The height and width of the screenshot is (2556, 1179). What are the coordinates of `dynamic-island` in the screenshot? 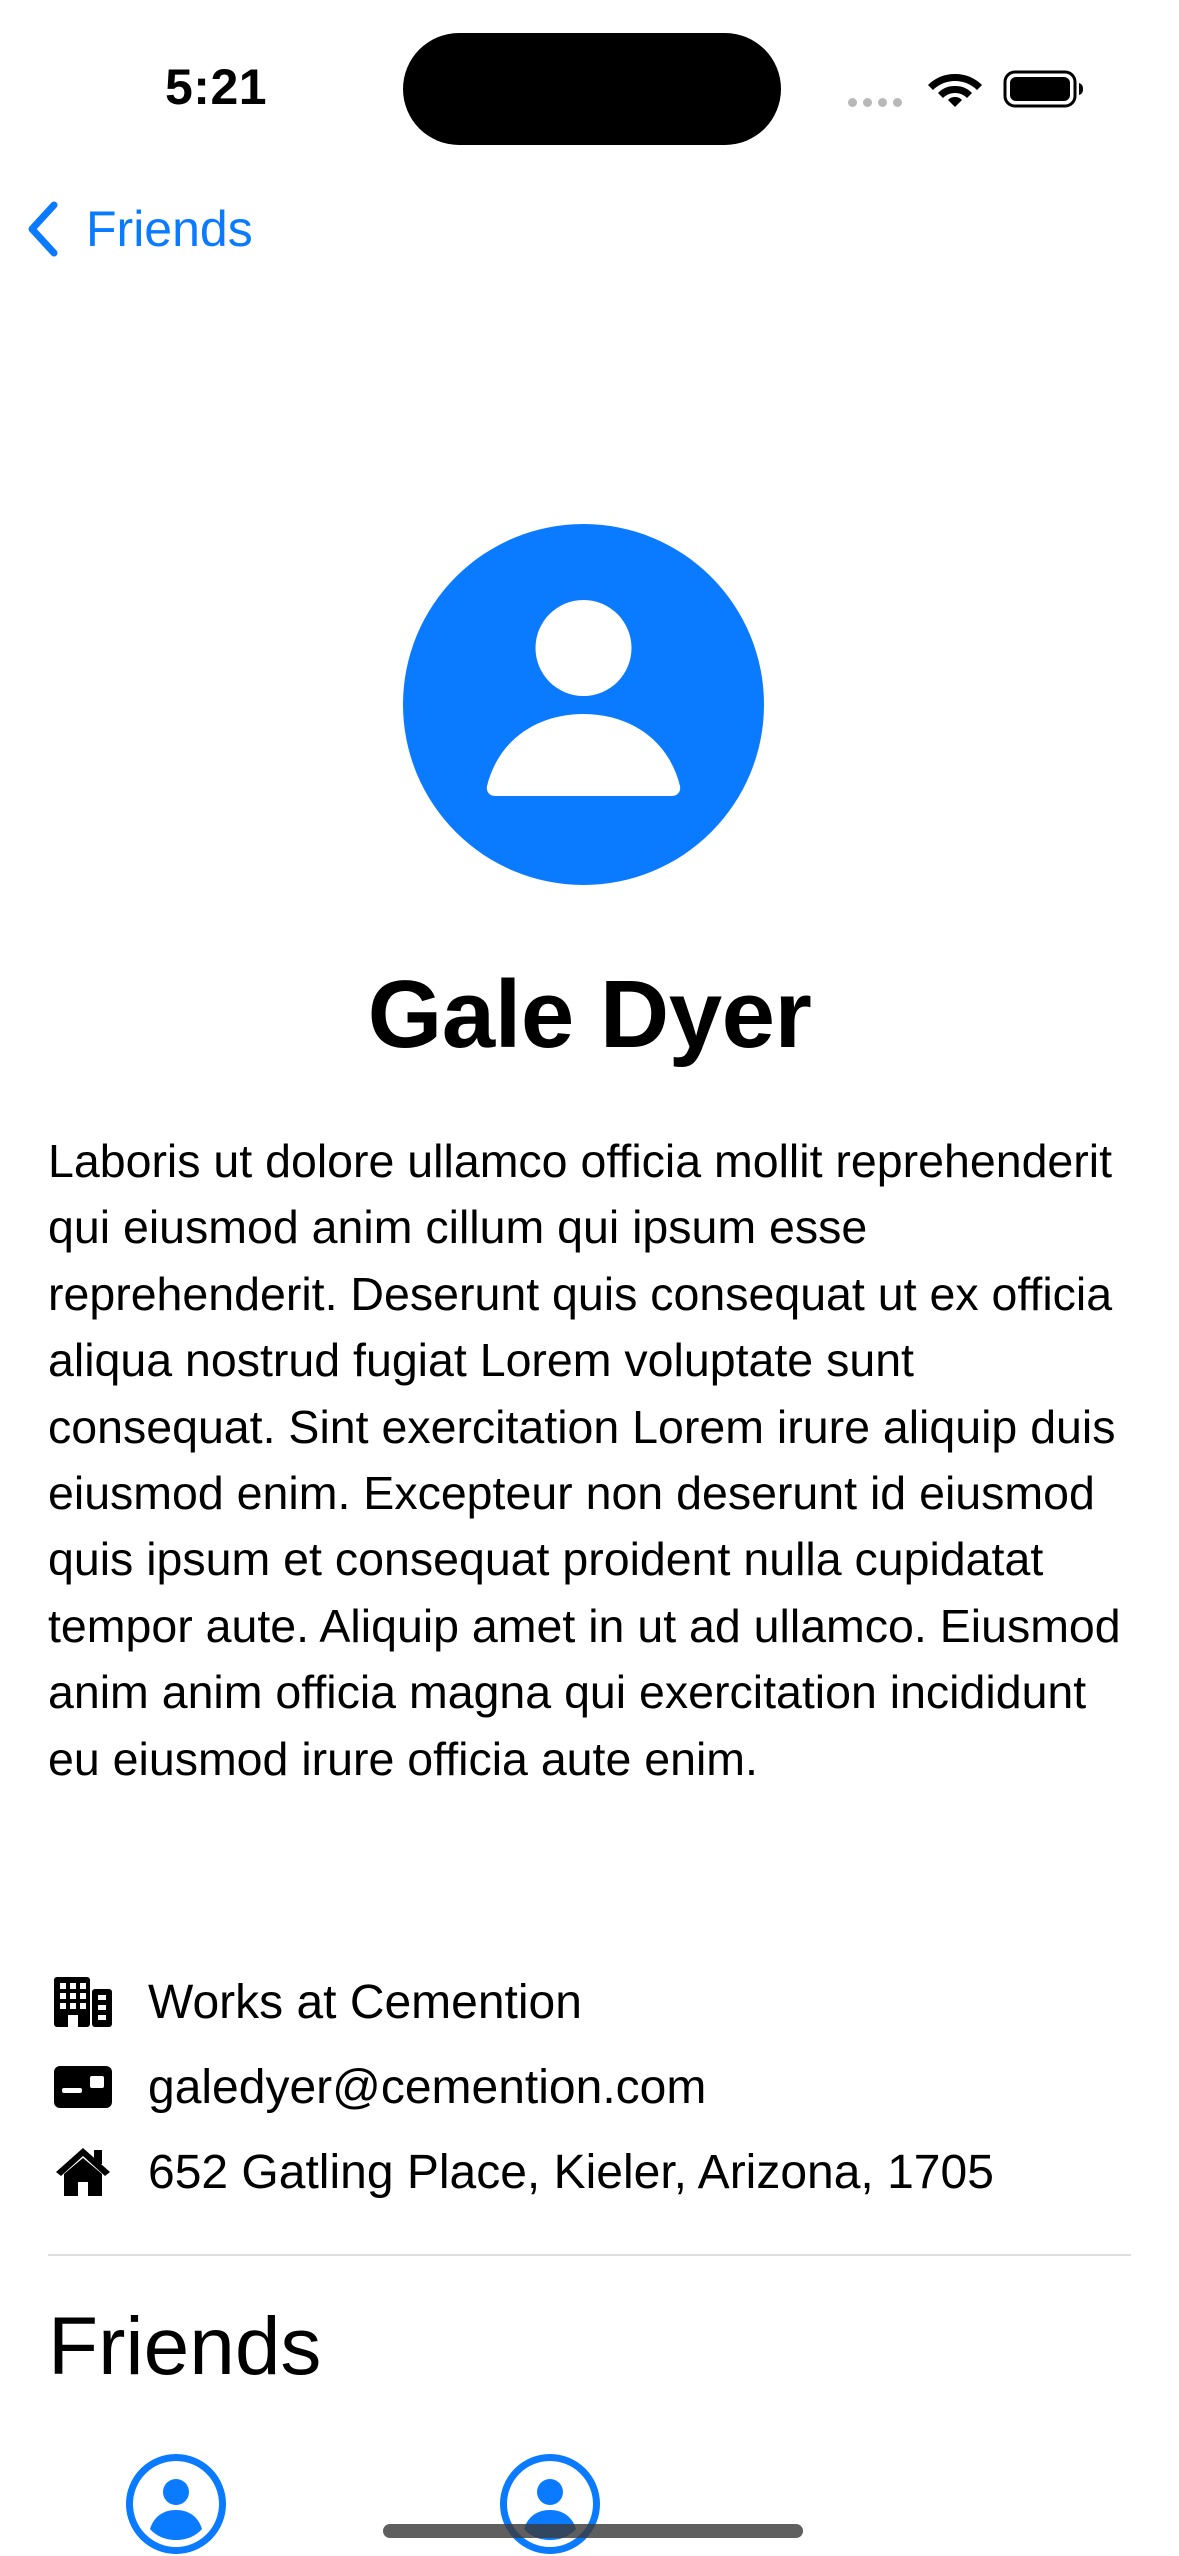 It's located at (592, 89).